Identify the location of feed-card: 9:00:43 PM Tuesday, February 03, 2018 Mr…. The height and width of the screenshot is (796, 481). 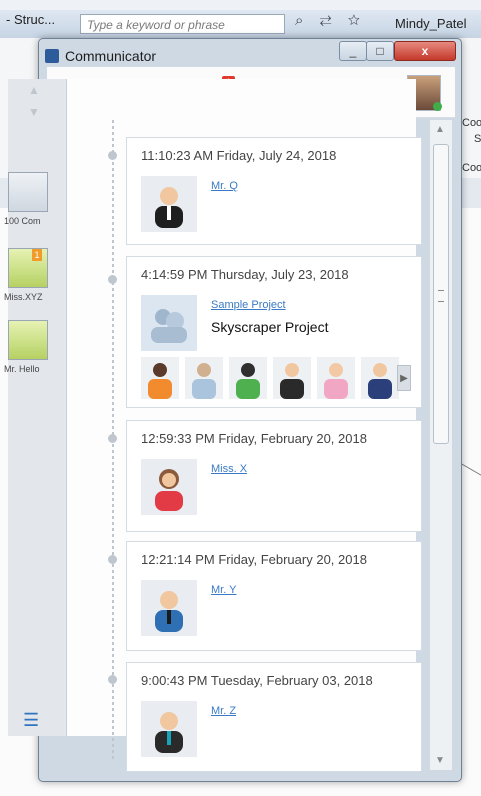
(274, 717).